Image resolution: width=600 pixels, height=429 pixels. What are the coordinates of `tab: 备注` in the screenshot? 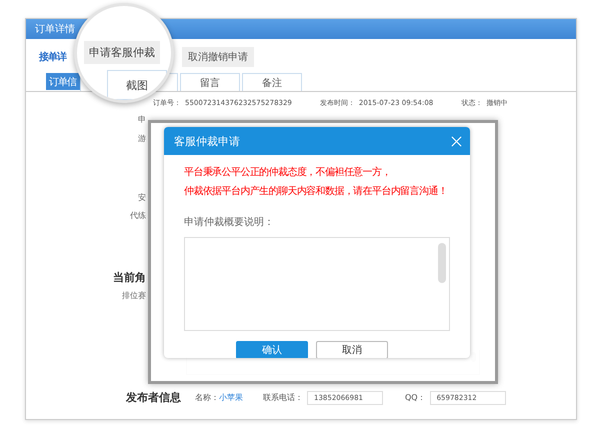 It's located at (272, 82).